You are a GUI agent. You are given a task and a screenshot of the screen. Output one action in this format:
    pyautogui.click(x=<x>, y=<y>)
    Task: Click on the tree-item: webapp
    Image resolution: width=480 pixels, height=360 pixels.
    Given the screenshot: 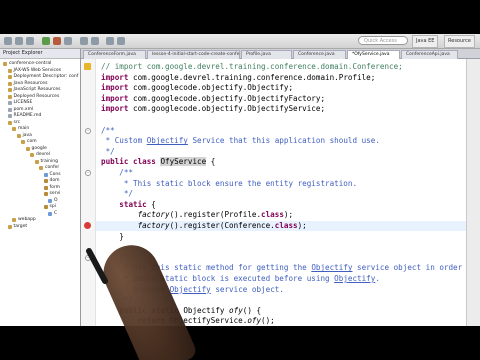 What is the action you would take?
    pyautogui.click(x=24, y=220)
    